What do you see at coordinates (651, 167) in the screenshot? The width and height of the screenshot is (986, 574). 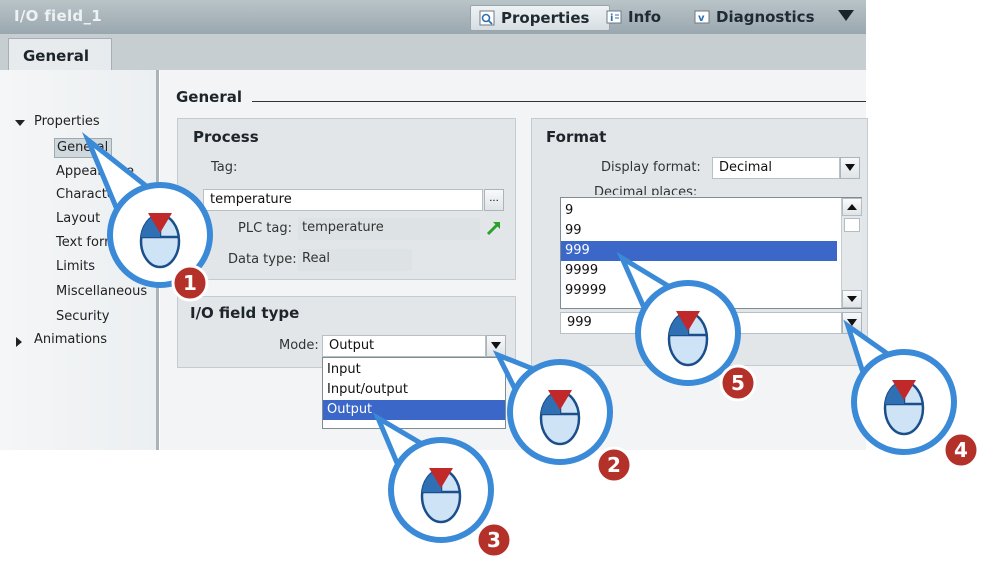 I see `display-format-label: Display format:` at bounding box center [651, 167].